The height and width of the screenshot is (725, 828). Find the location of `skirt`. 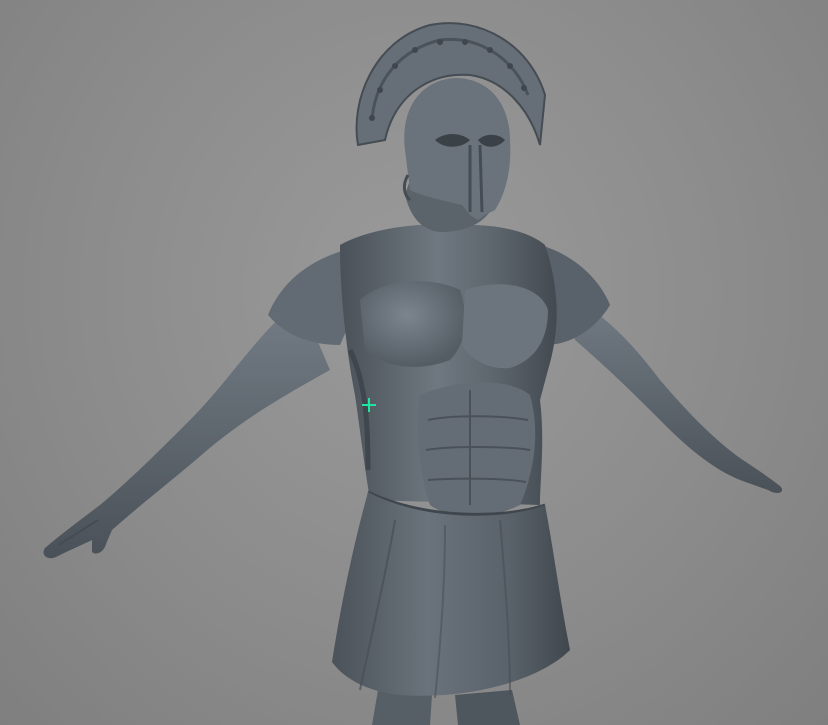

skirt is located at coordinates (451, 595).